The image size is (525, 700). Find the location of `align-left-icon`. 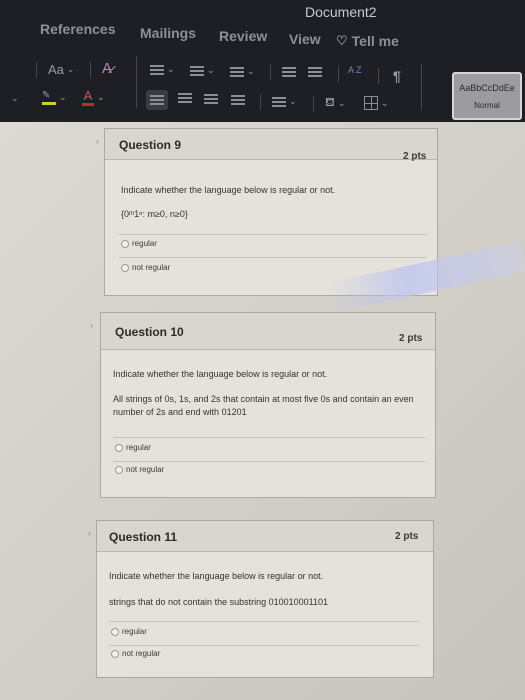

align-left-icon is located at coordinates (157, 100).